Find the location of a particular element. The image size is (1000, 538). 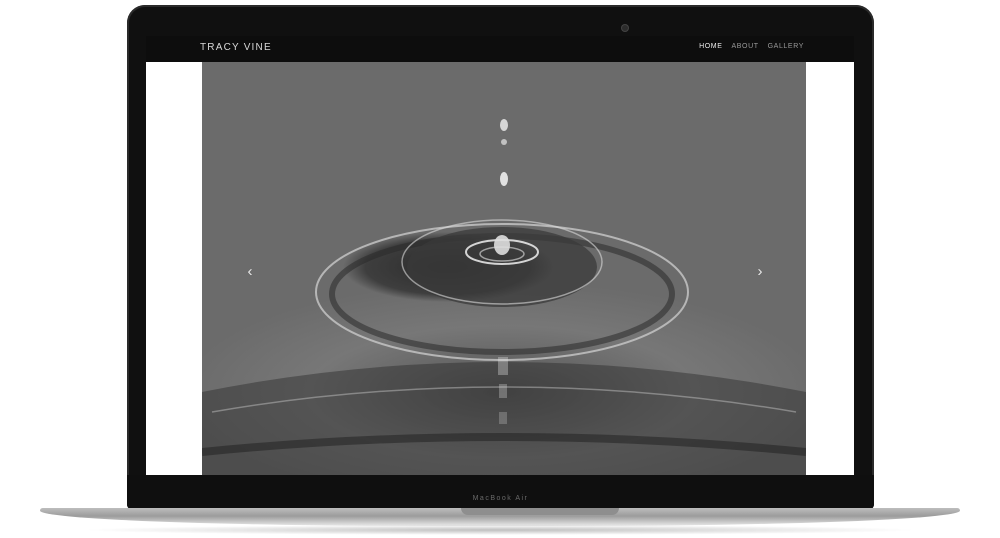

nav-home: HOME is located at coordinates (710, 46).